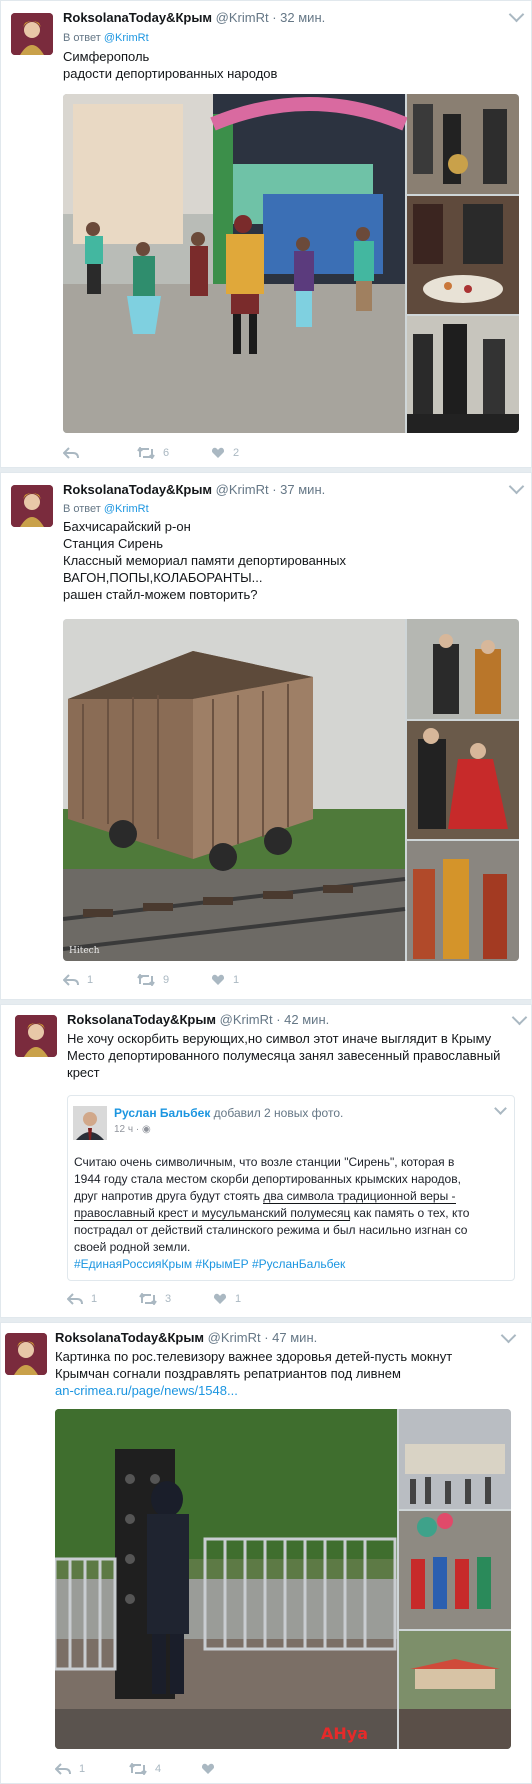 This screenshot has height=1784, width=532. Describe the element at coordinates (84, 951) in the screenshot. I see `photo-watermark: Hitech` at that location.